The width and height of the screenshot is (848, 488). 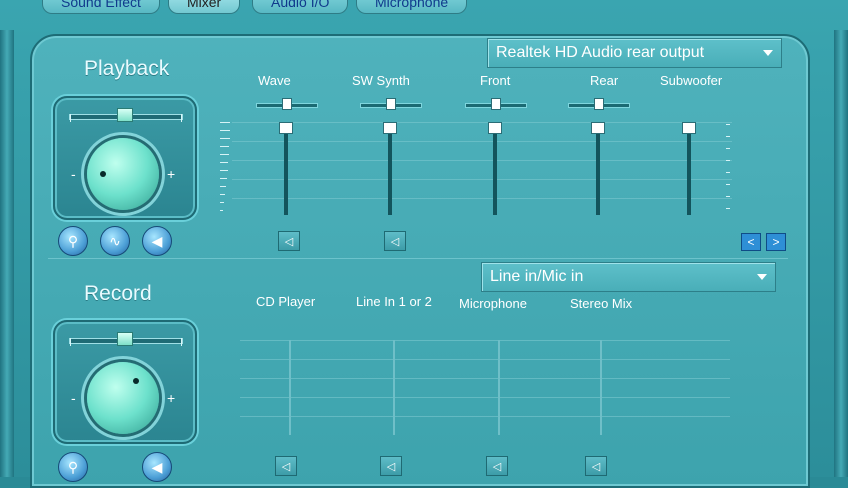 I want to click on wave-volume-fader, so click(x=286, y=168).